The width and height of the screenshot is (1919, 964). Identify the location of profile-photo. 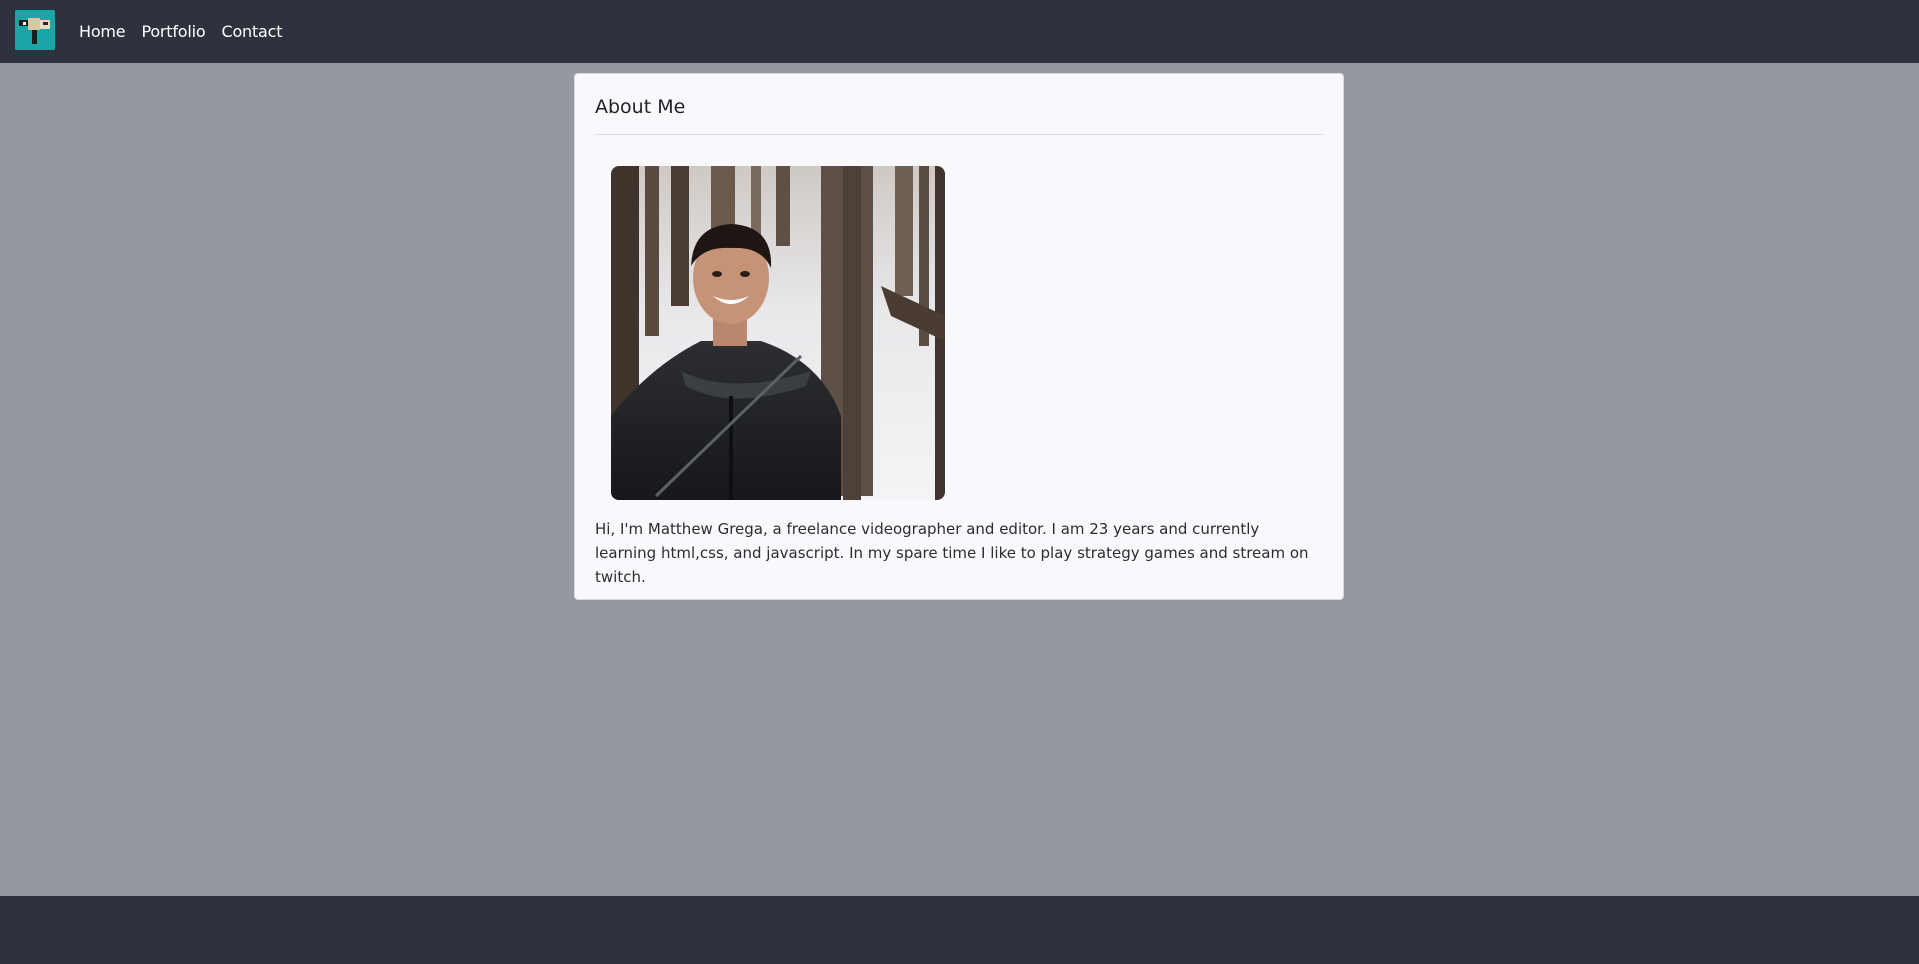
(778, 333).